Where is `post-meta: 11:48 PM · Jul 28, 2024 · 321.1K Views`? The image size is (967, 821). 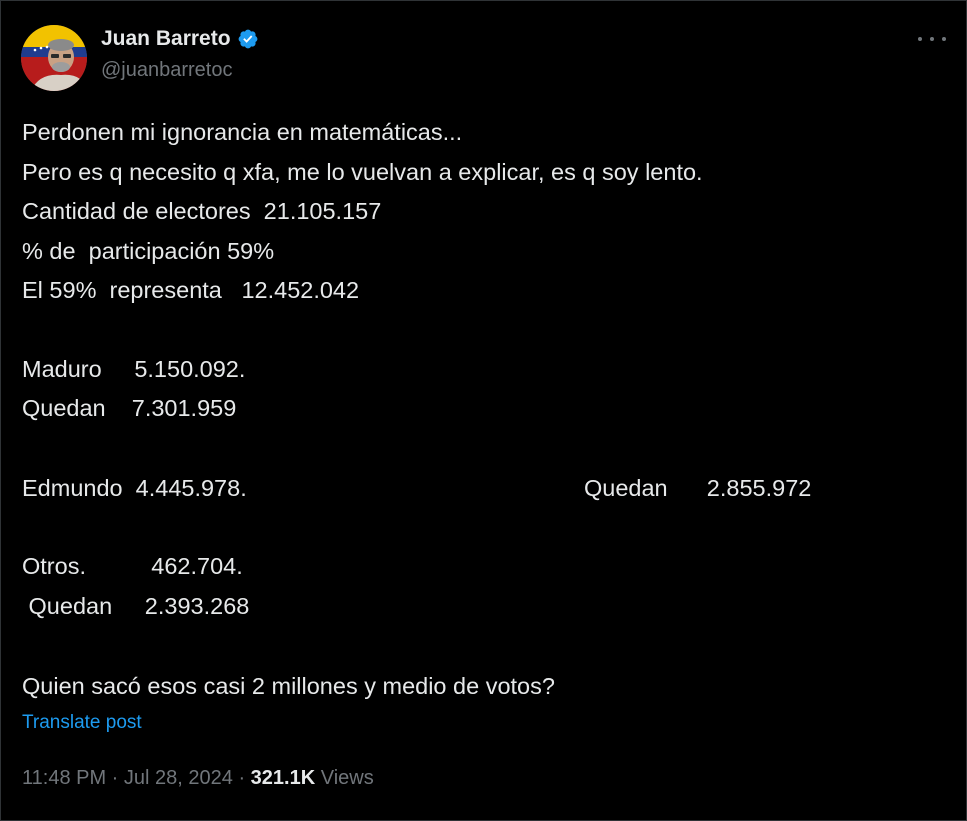
post-meta: 11:48 PM · Jul 28, 2024 · 321.1K Views is located at coordinates (198, 778).